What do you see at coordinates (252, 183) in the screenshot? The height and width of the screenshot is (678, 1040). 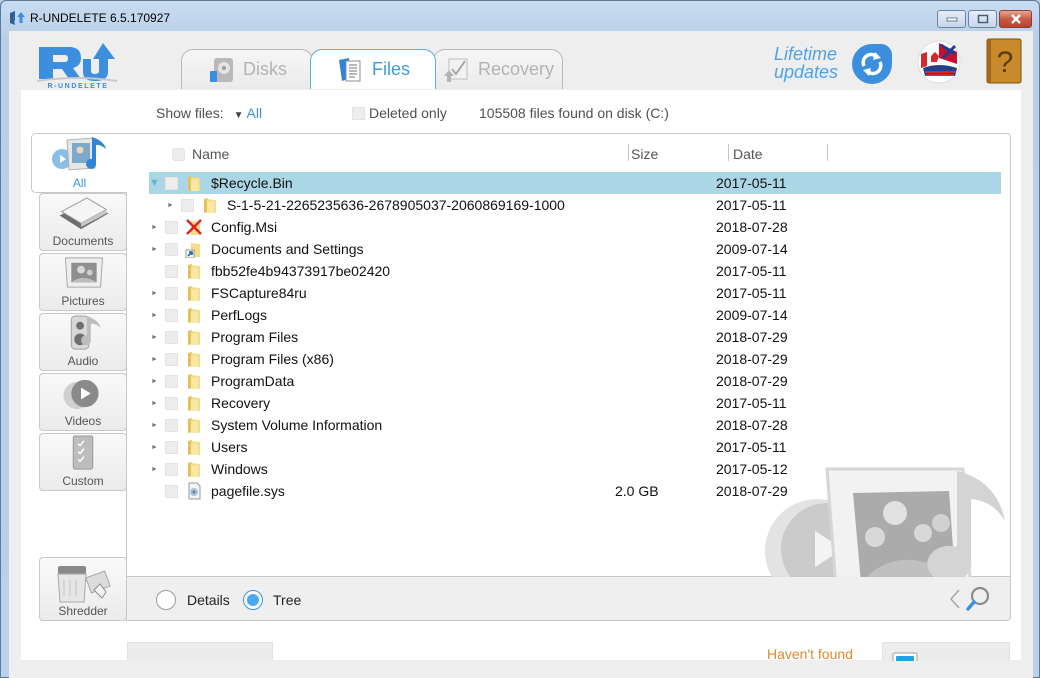 I see `file-name: $Recycle.Bin` at bounding box center [252, 183].